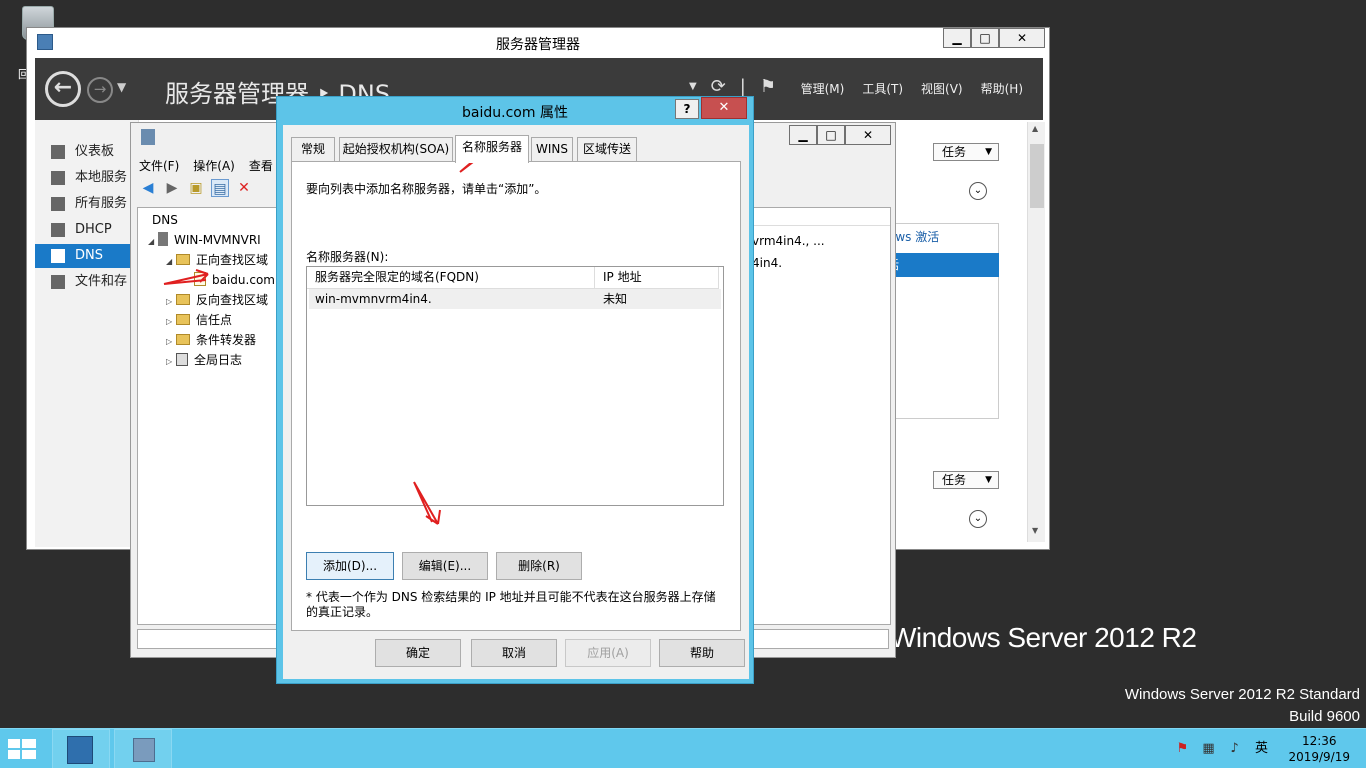 The height and width of the screenshot is (768, 1366). I want to click on vertical-scrollbar: ▲ ▼, so click(1036, 332).